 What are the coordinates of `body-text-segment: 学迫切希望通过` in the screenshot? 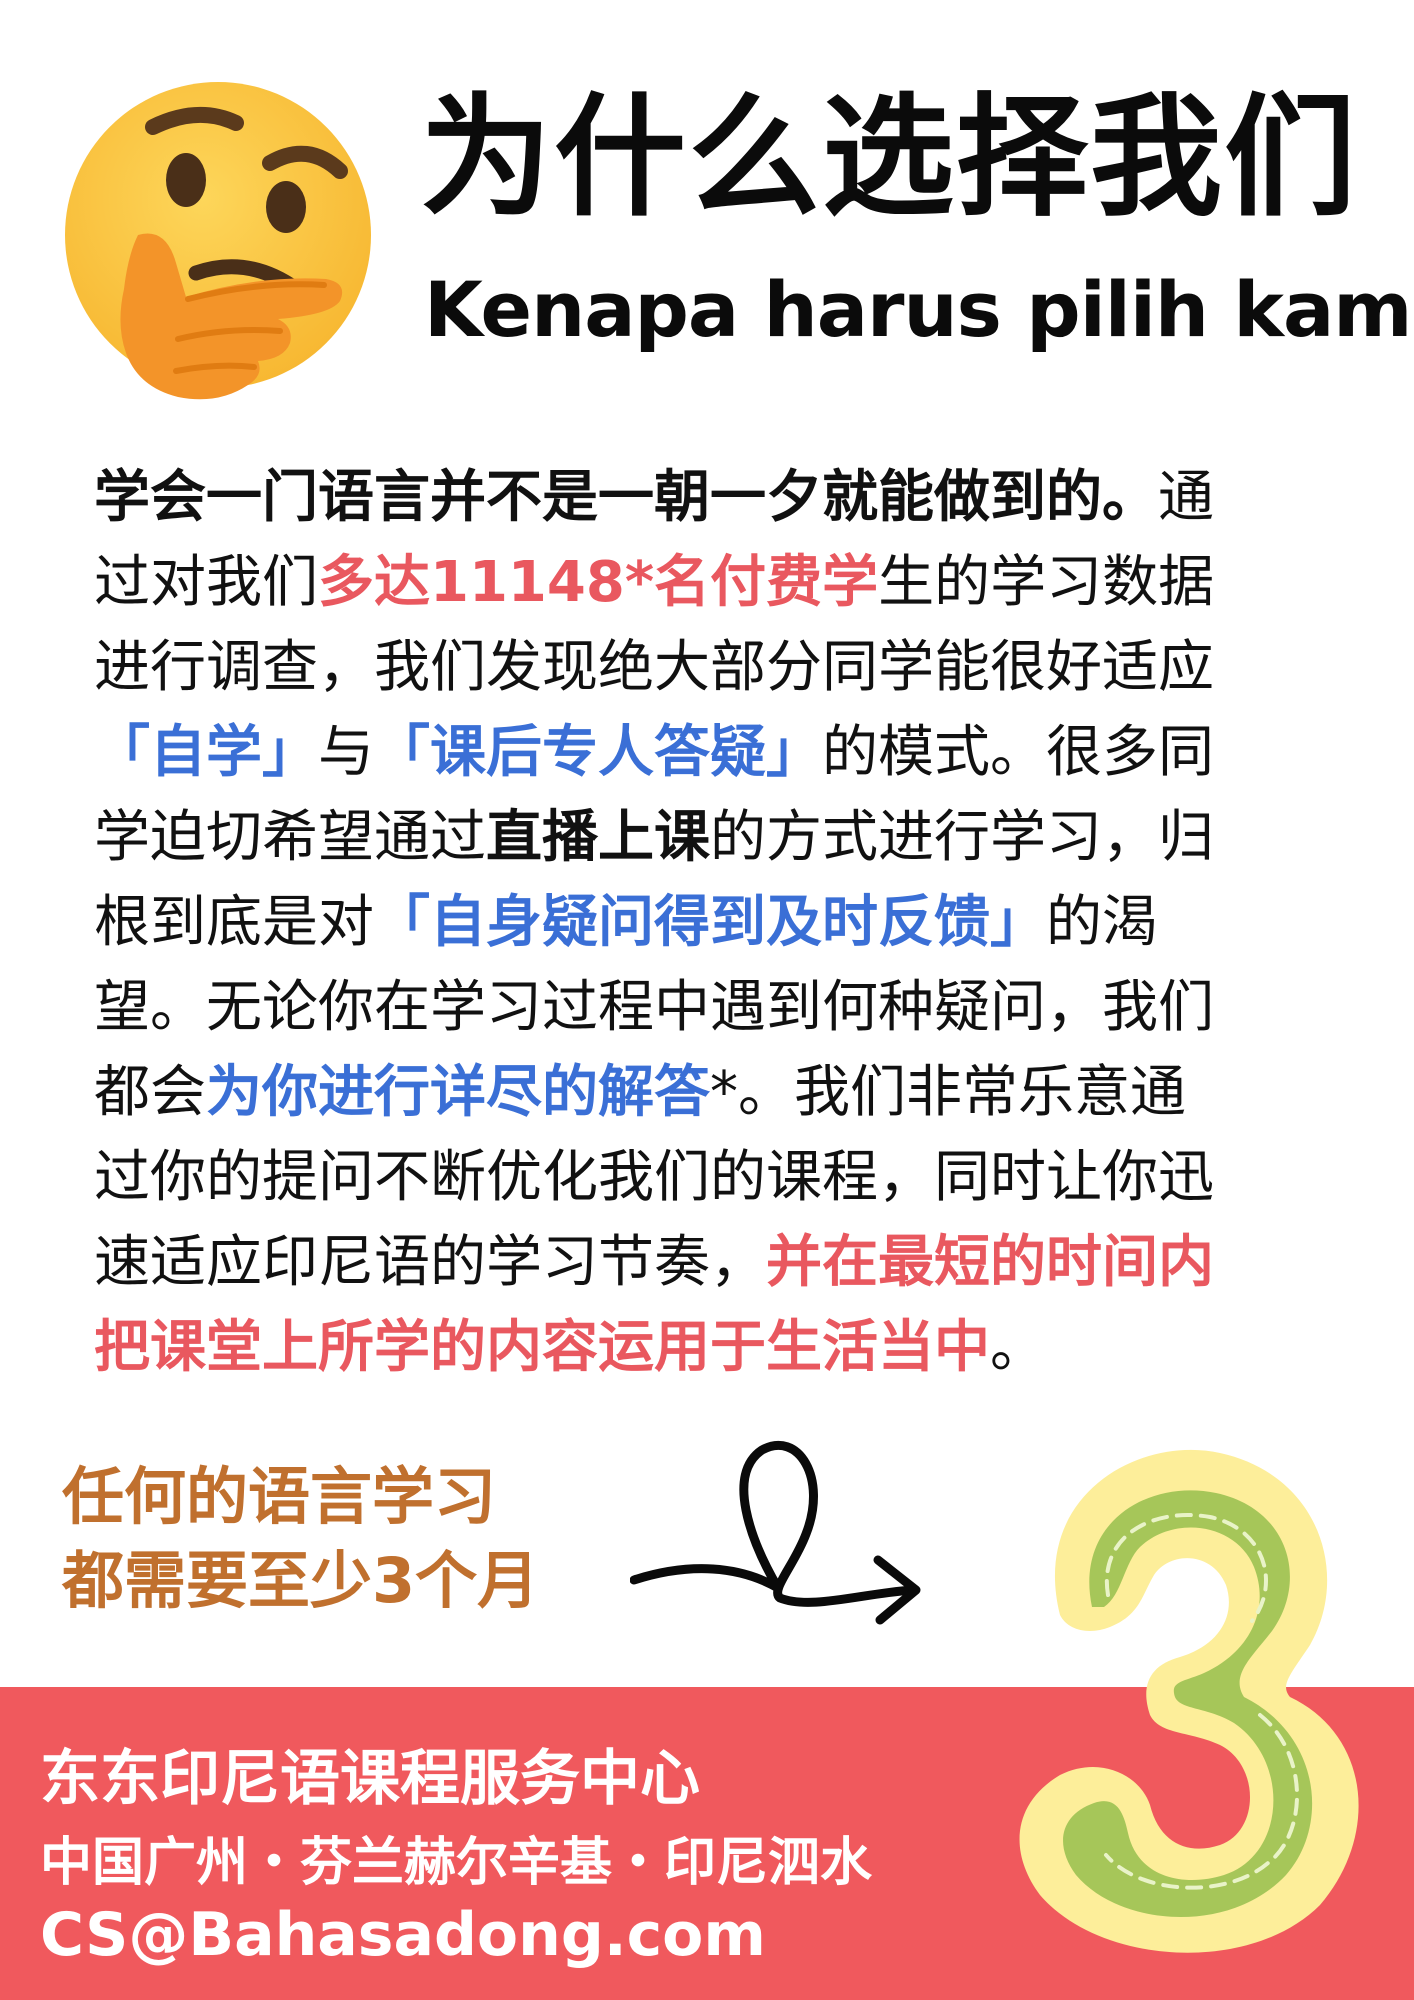 It's located at (290, 837).